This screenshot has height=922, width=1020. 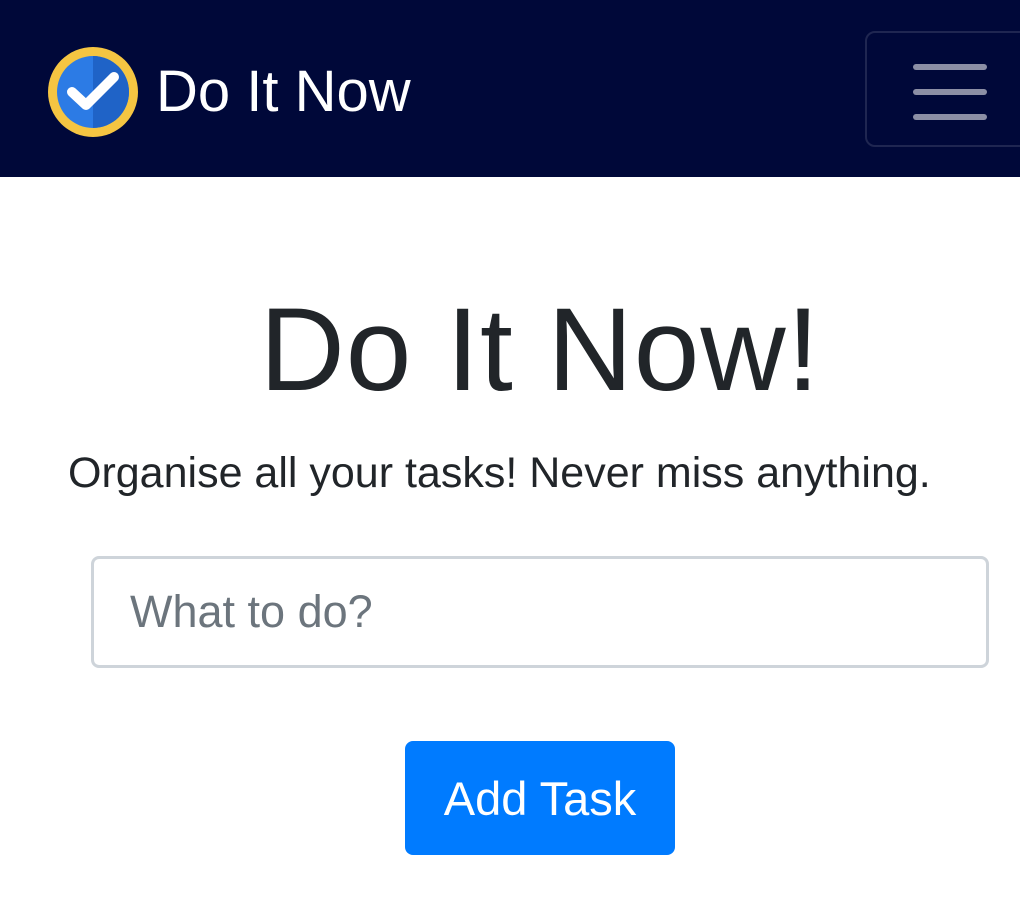 I want to click on navbar-toggle-button, so click(x=942, y=89).